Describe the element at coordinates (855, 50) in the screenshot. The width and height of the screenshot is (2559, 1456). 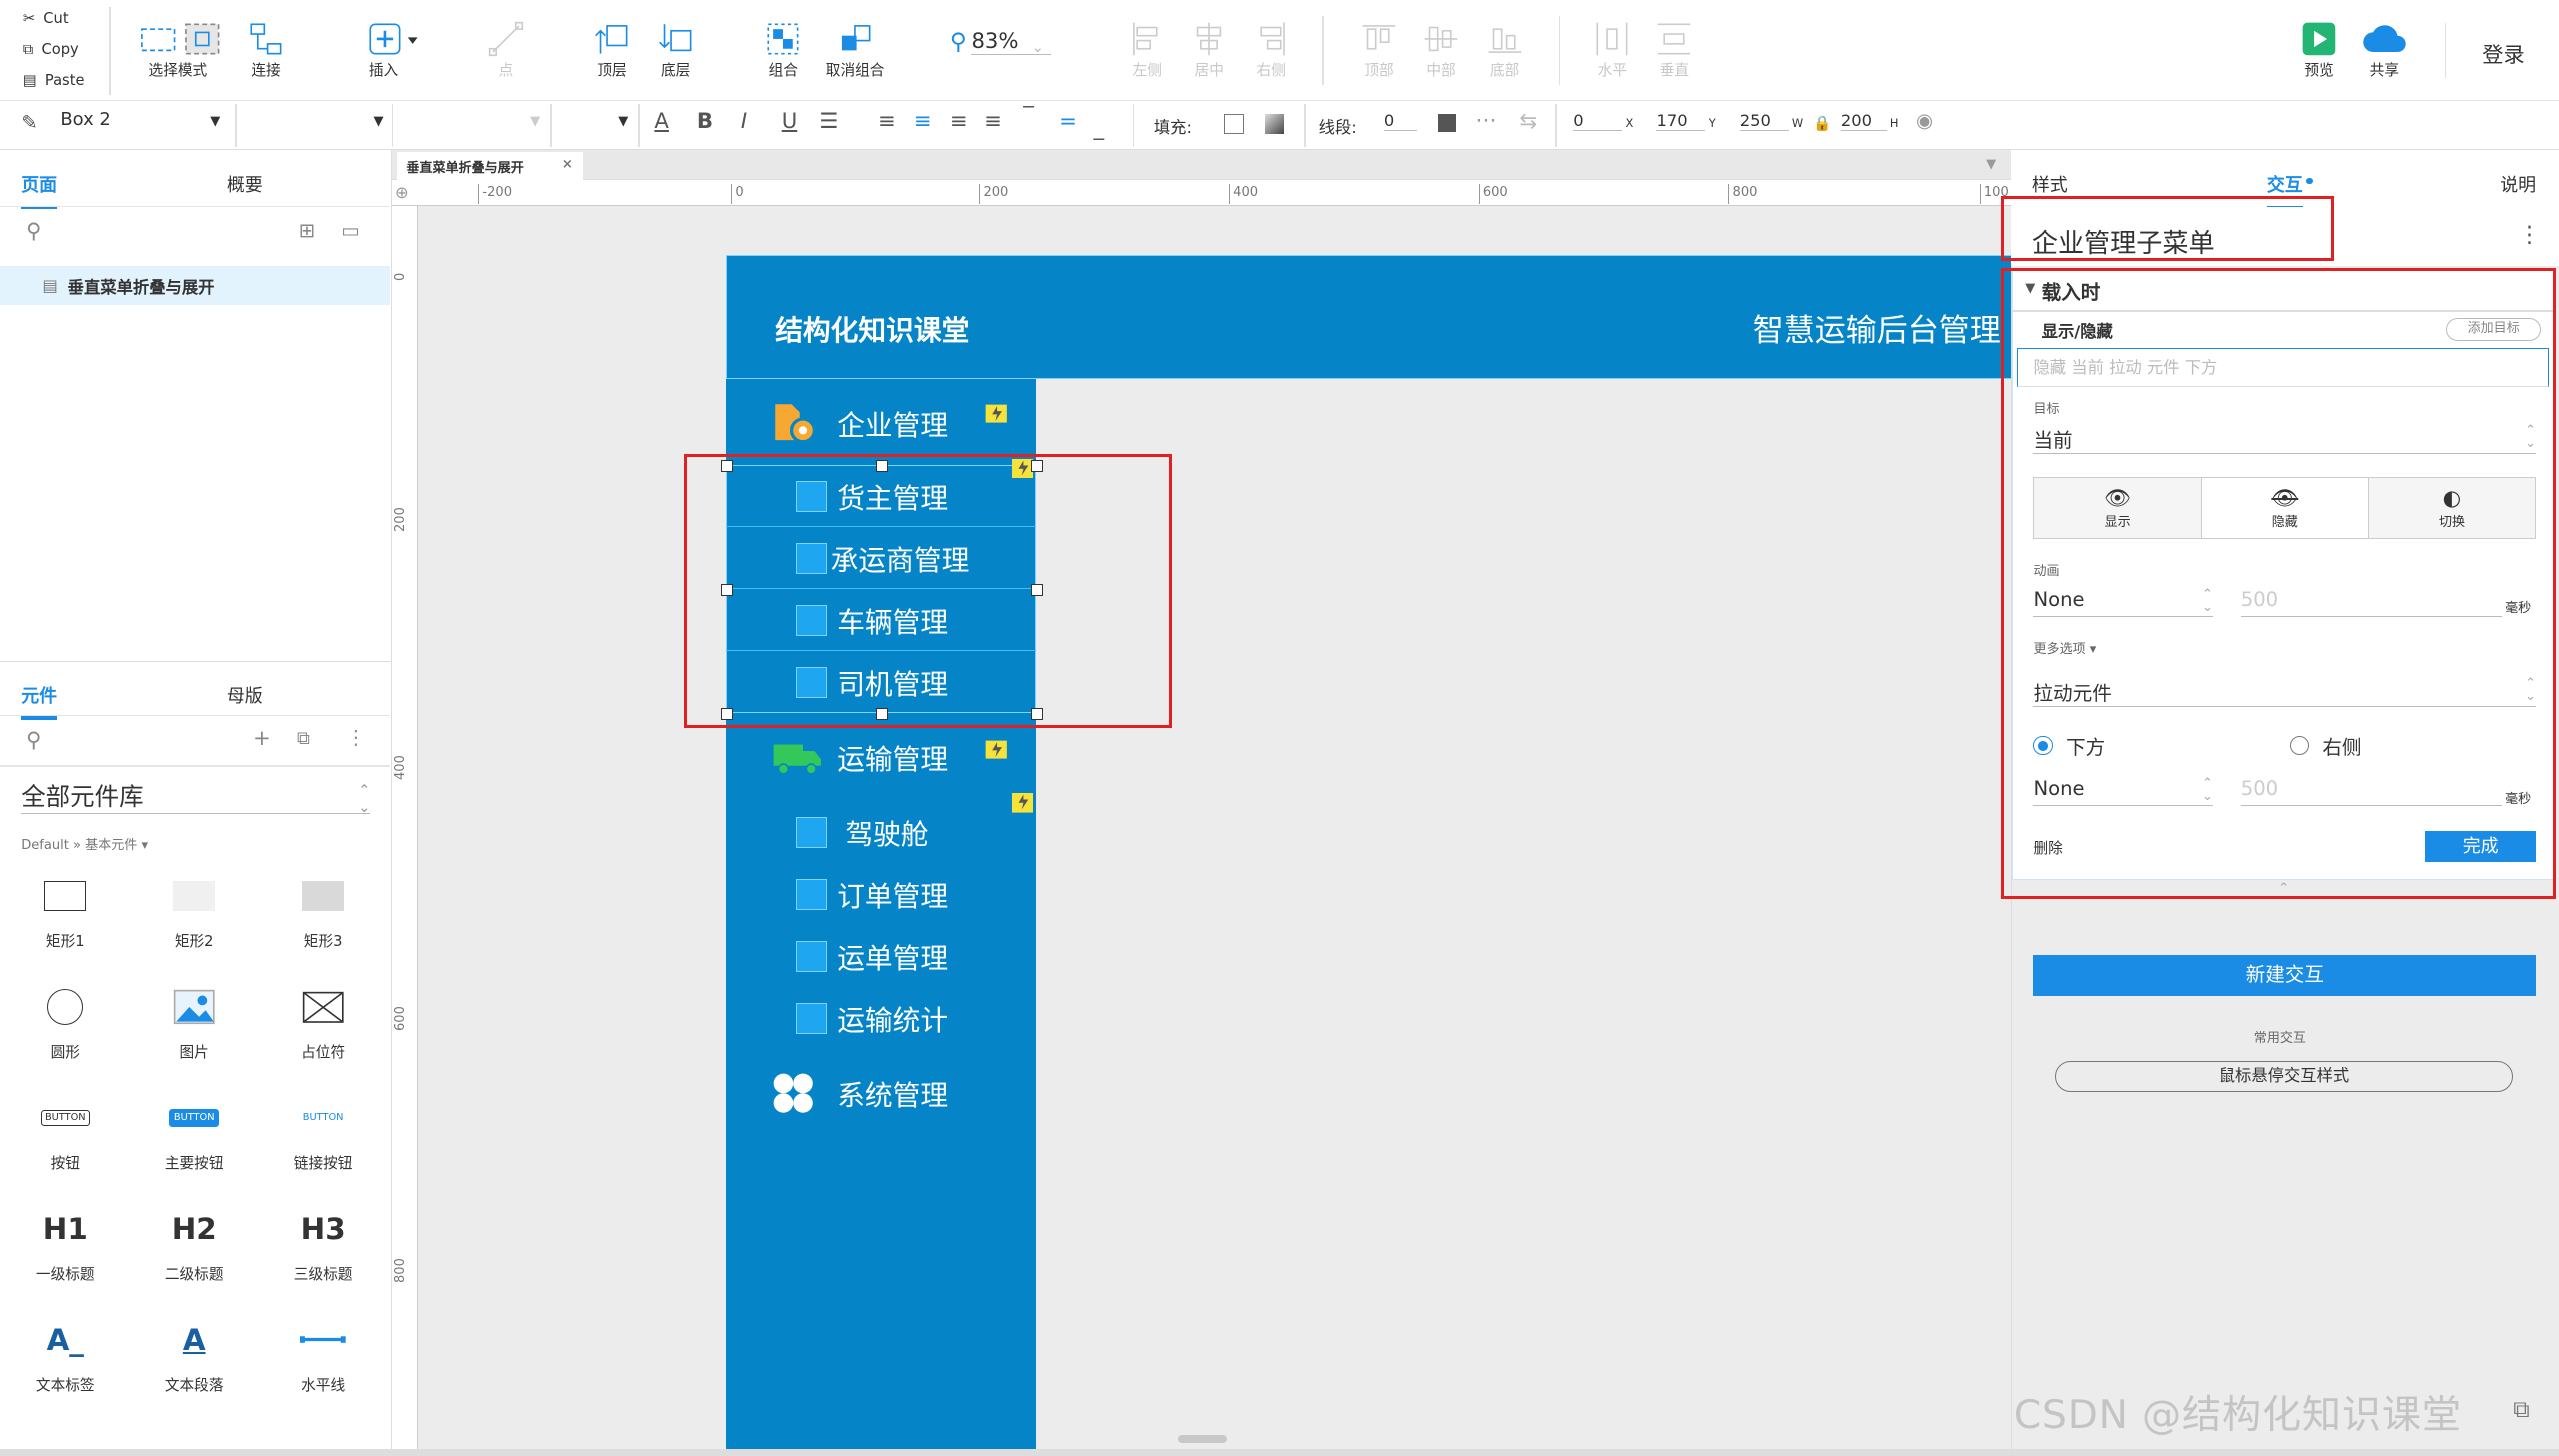
I see `ungroup-button: 取消组合` at that location.